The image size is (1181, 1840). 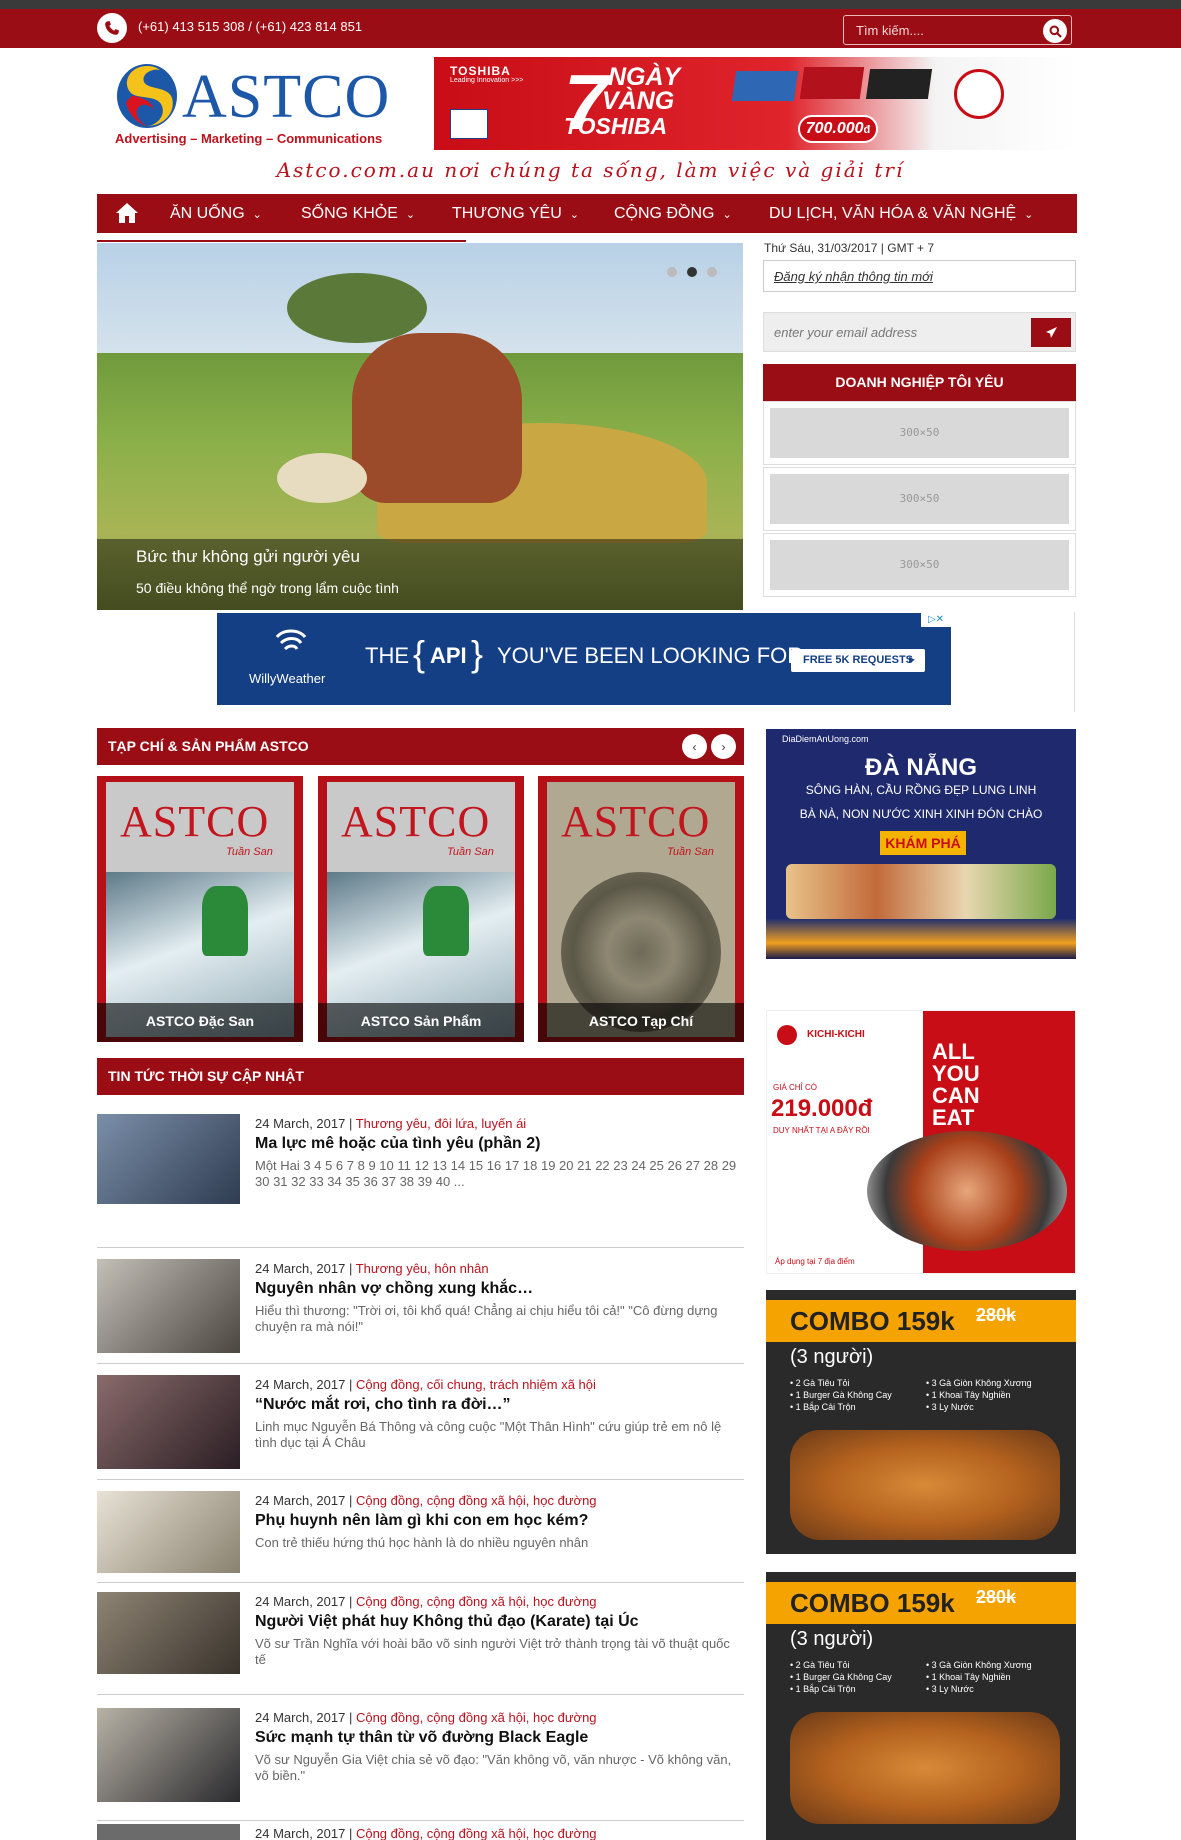 I want to click on news-category: Cộng đồng, cối chung, trách nhiệm xã hội, so click(x=476, y=1384).